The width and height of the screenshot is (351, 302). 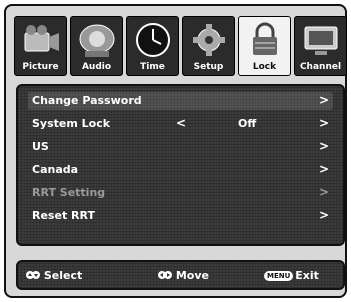 What do you see at coordinates (40, 146) in the screenshot?
I see `menu-item-label: US` at bounding box center [40, 146].